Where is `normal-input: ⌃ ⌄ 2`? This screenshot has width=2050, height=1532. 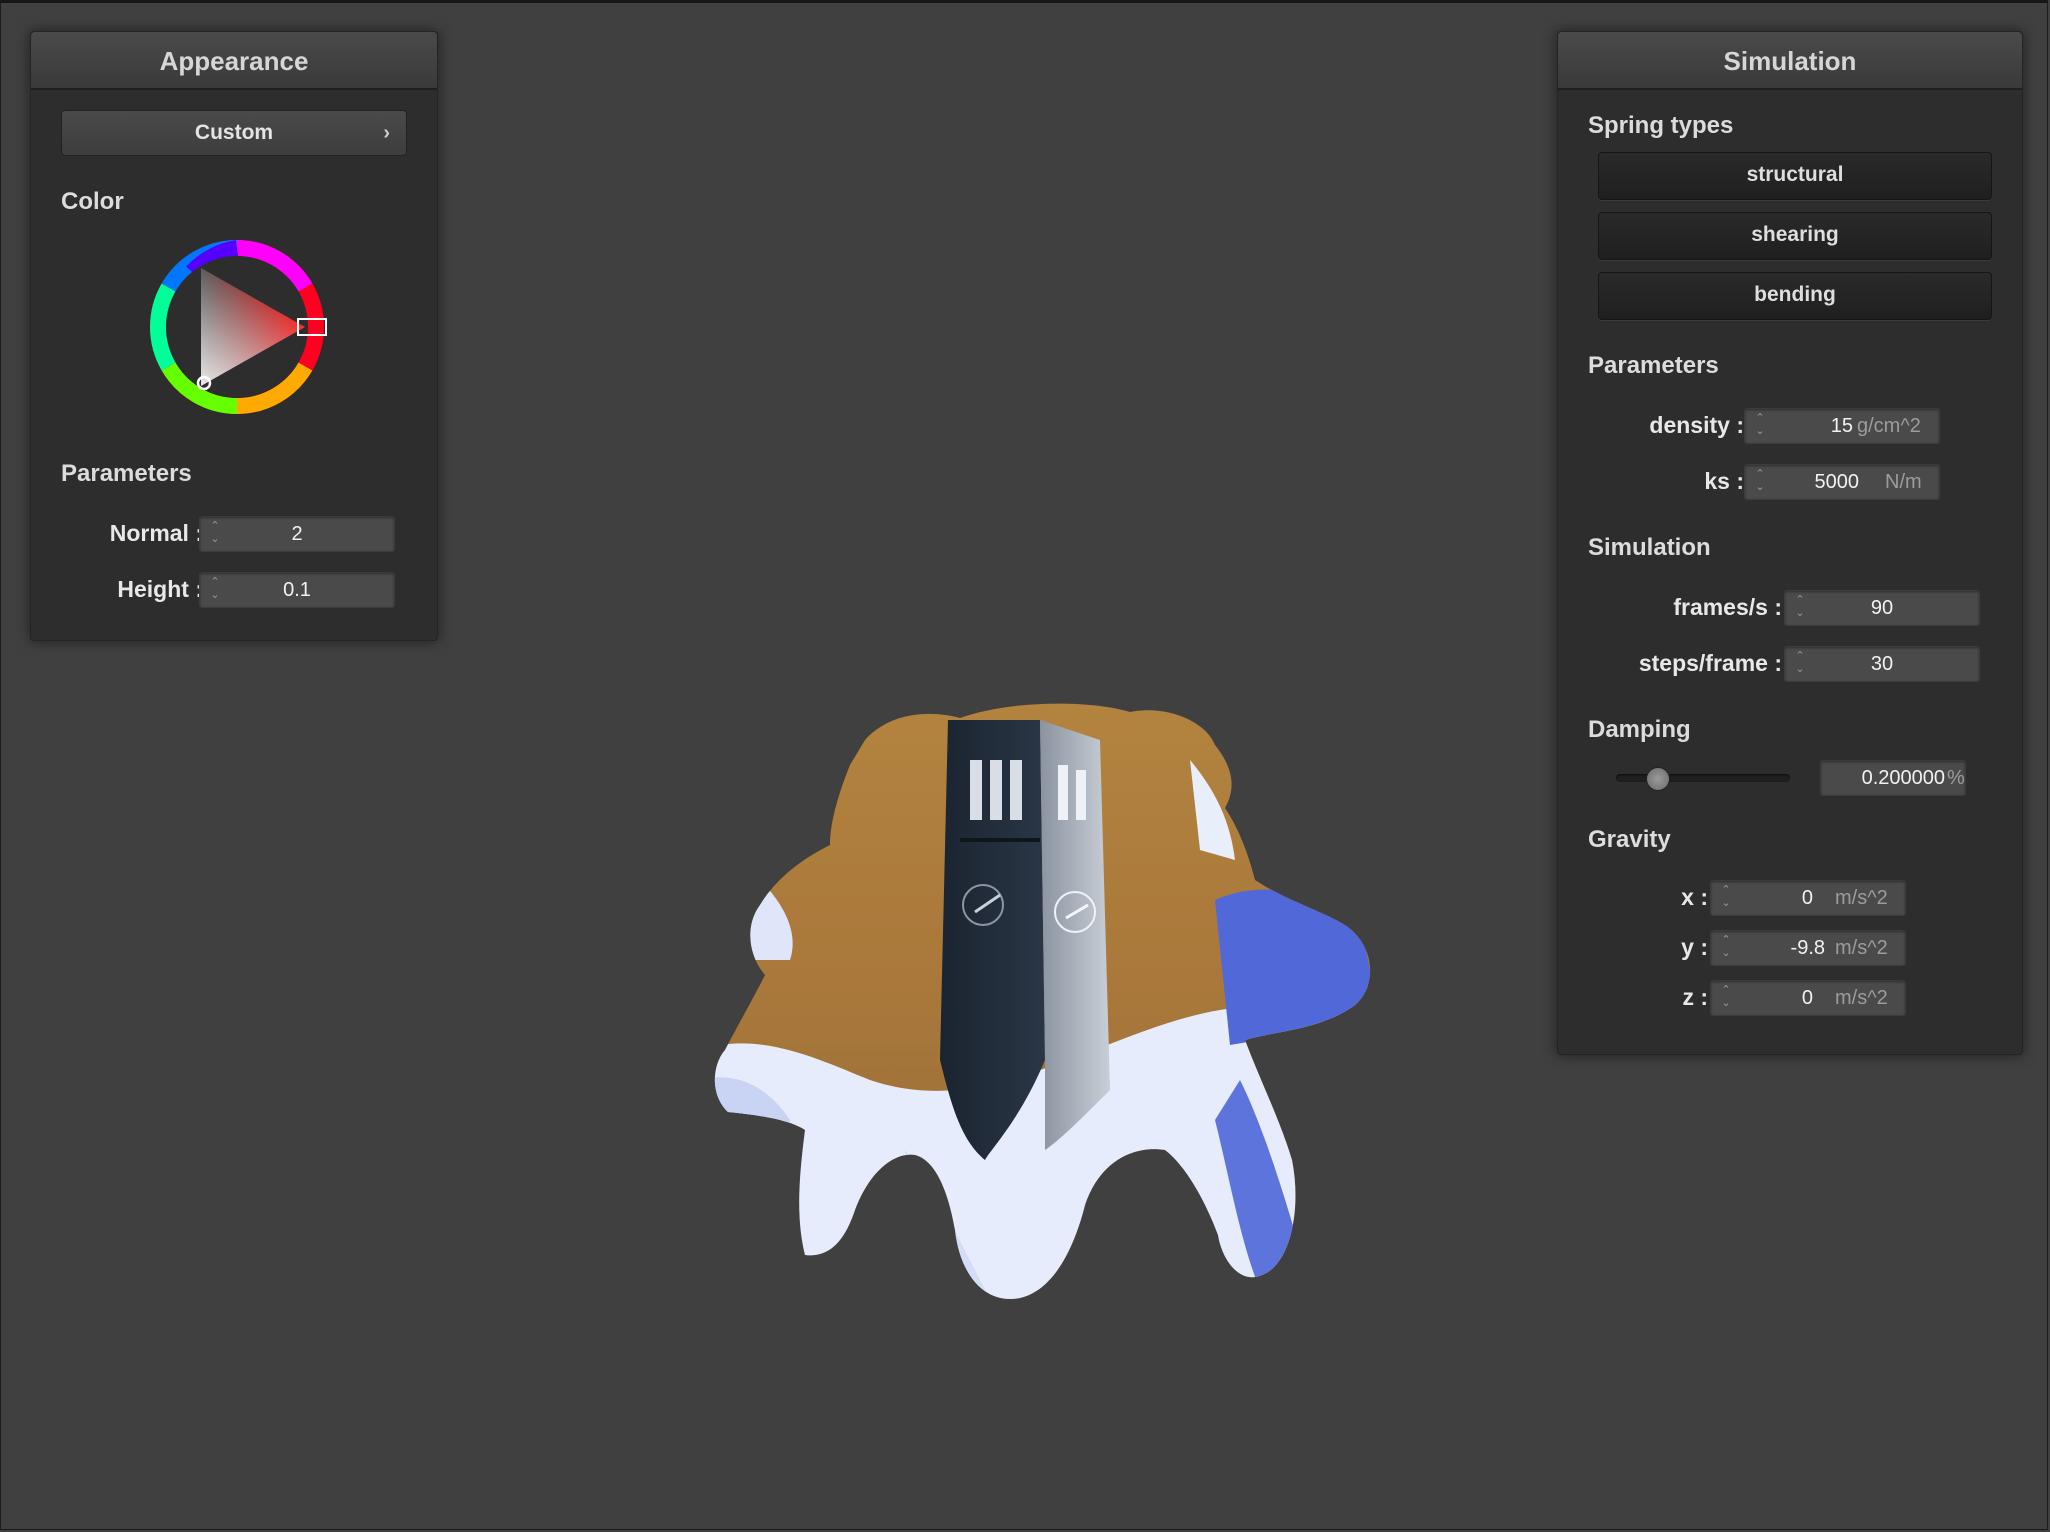
normal-input: ⌃ ⌄ 2 is located at coordinates (297, 534).